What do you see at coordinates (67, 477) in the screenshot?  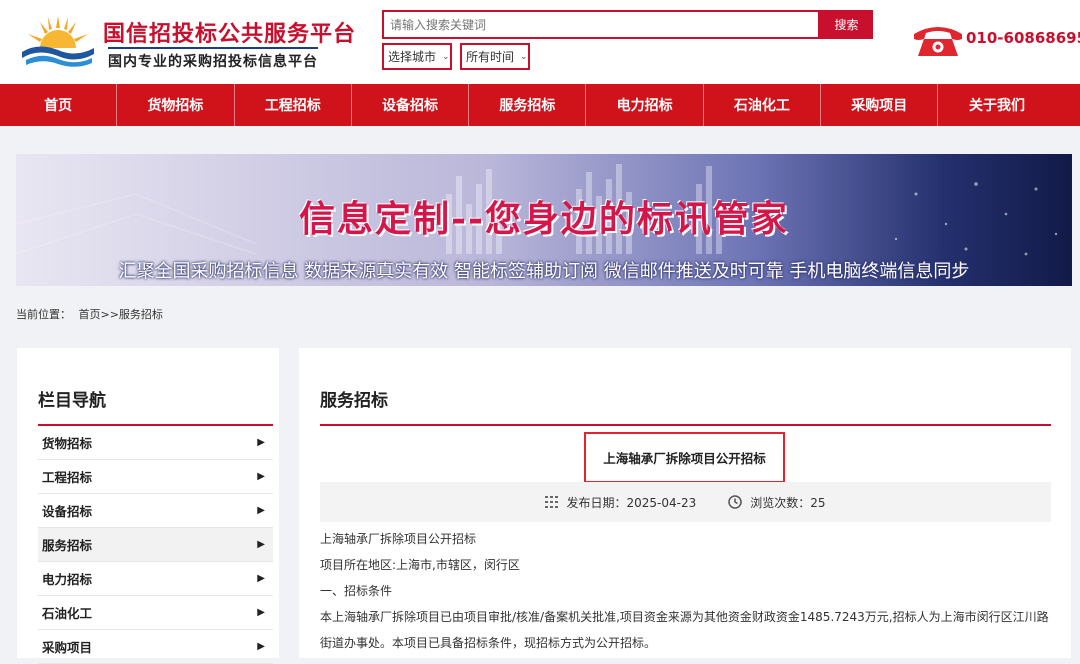 I see `sidebar-item-label: 工程招标` at bounding box center [67, 477].